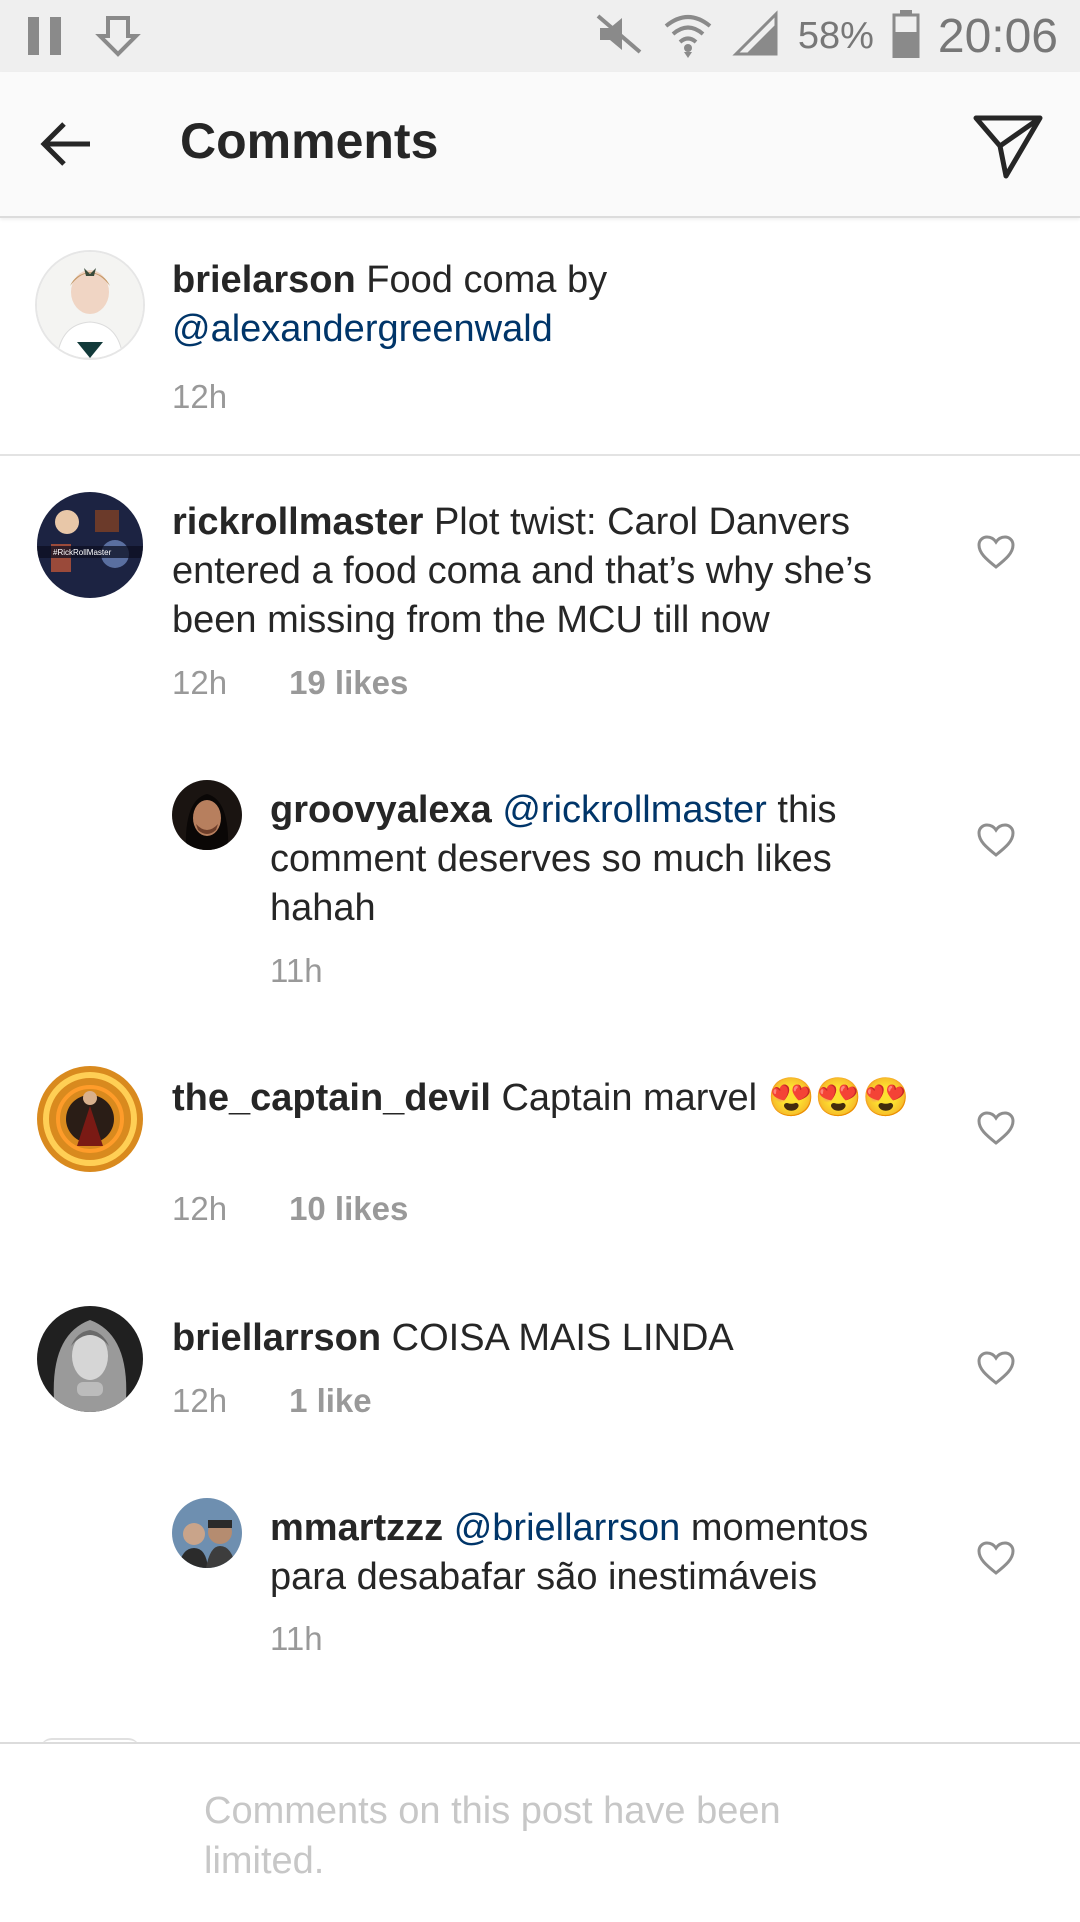  Describe the element at coordinates (356, 1528) in the screenshot. I see `username: mmartzzz` at that location.